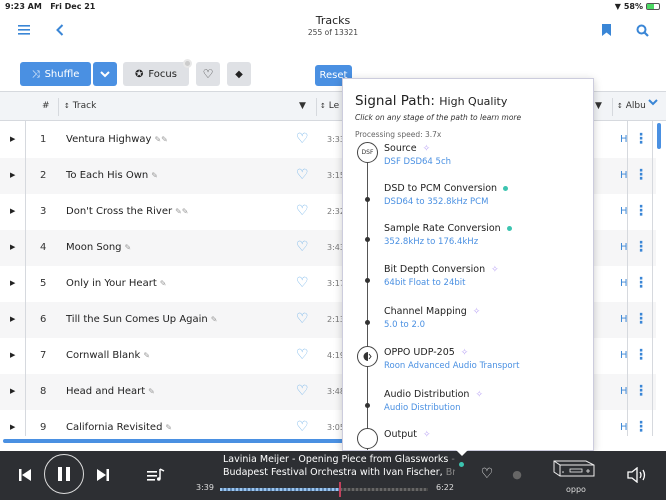  I want to click on chevron-down-icon, so click(105, 73).